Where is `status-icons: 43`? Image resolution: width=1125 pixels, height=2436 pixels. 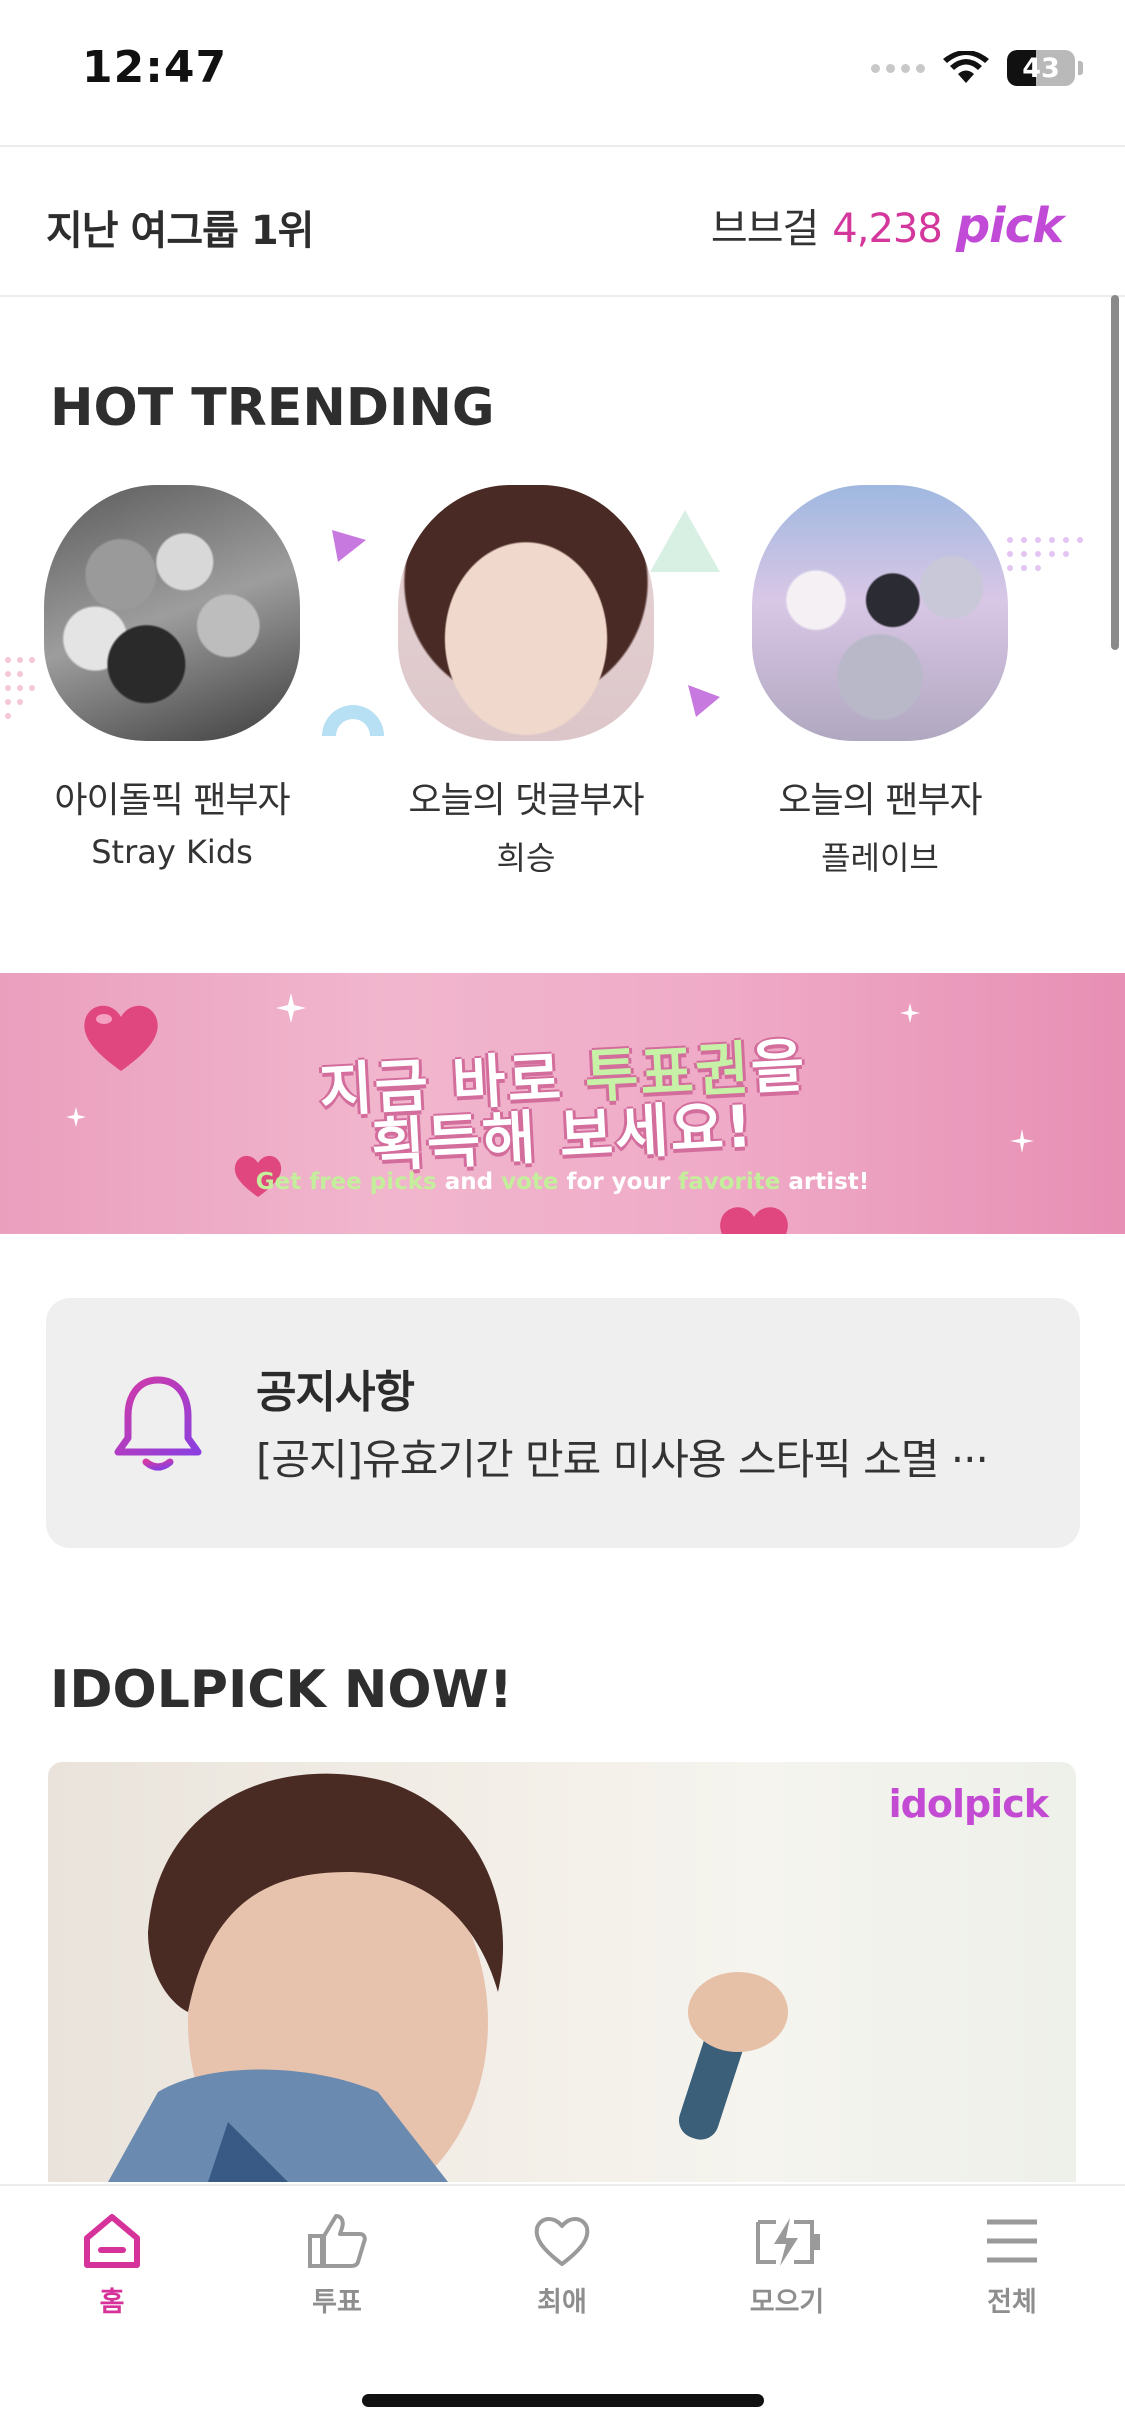 status-icons: 43 is located at coordinates (977, 68).